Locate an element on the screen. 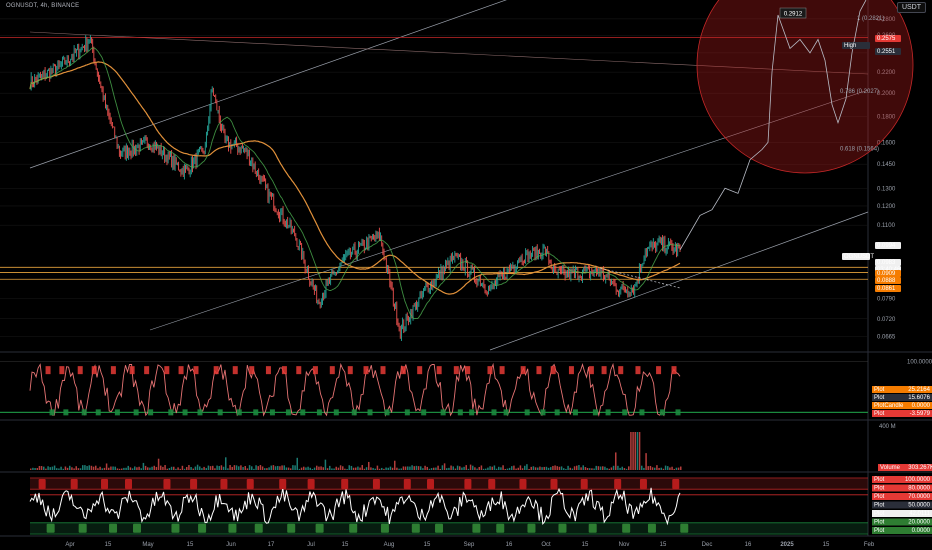 The image size is (932, 550). time-tick-label: Aug is located at coordinates (389, 545).